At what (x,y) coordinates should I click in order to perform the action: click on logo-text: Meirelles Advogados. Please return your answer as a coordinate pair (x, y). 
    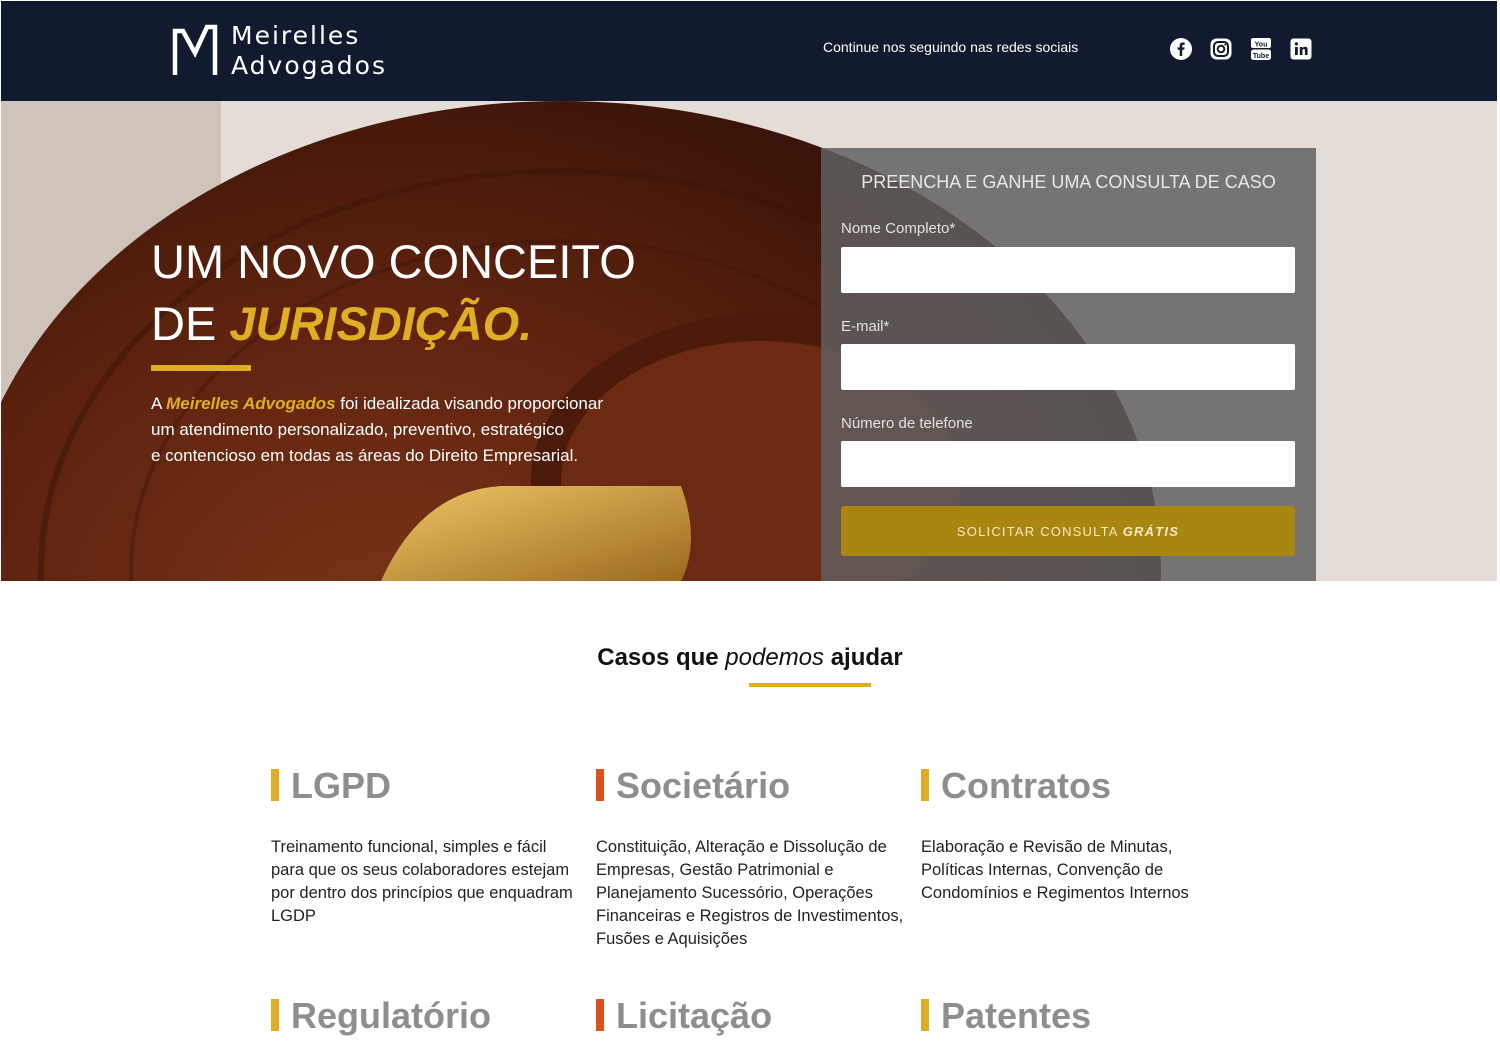
    Looking at the image, I should click on (309, 51).